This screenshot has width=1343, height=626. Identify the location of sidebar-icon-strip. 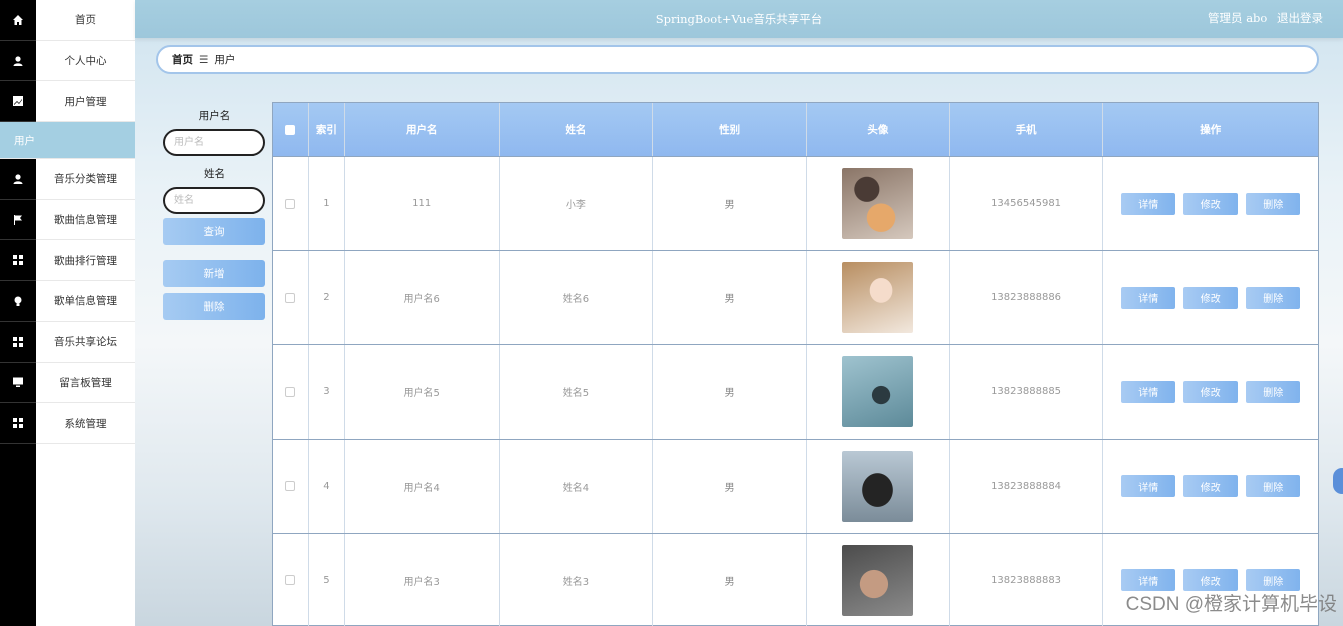
(18, 313).